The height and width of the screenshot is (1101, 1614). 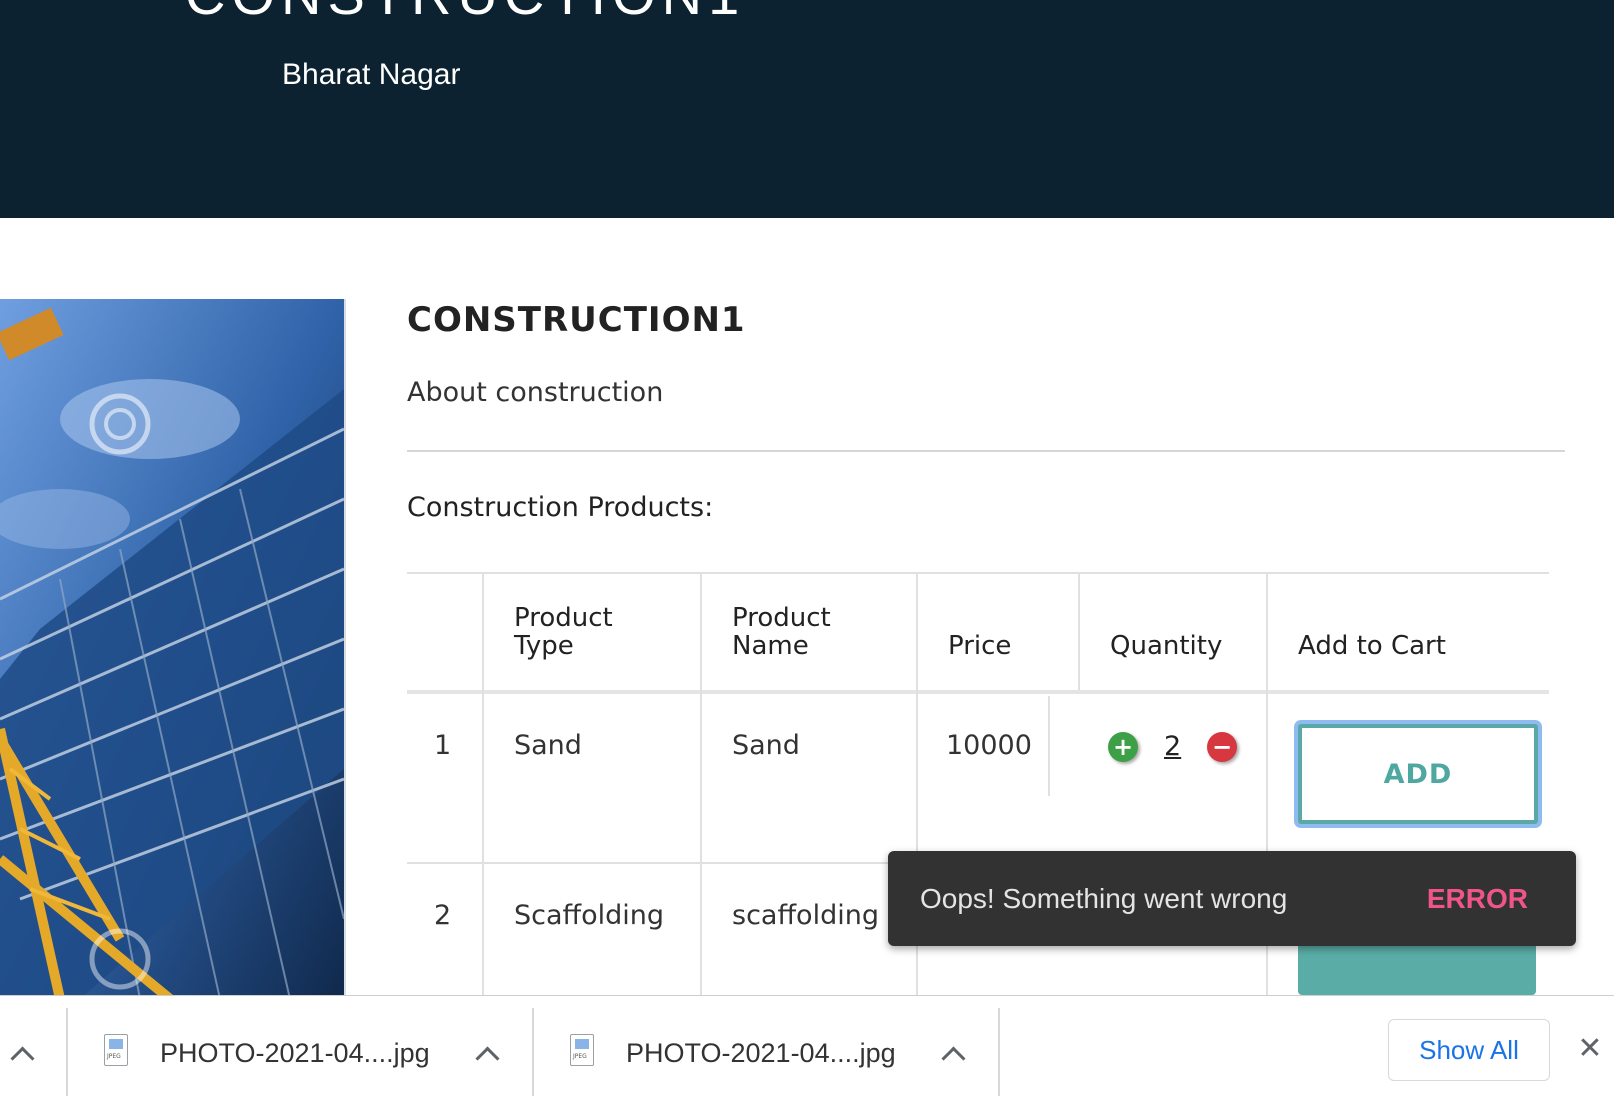 I want to click on divider, so click(x=986, y=451).